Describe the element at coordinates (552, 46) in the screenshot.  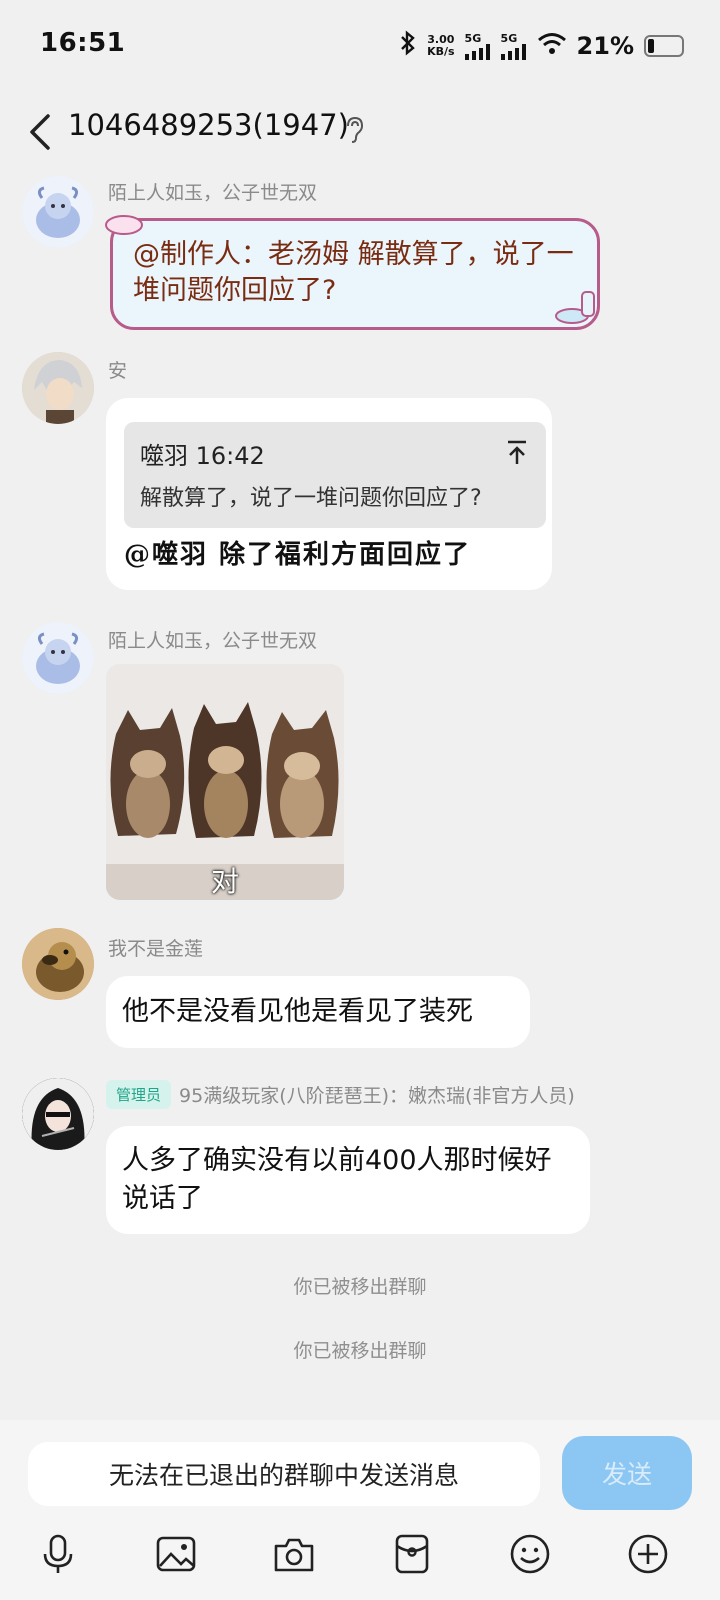
I see `wifi-icon` at that location.